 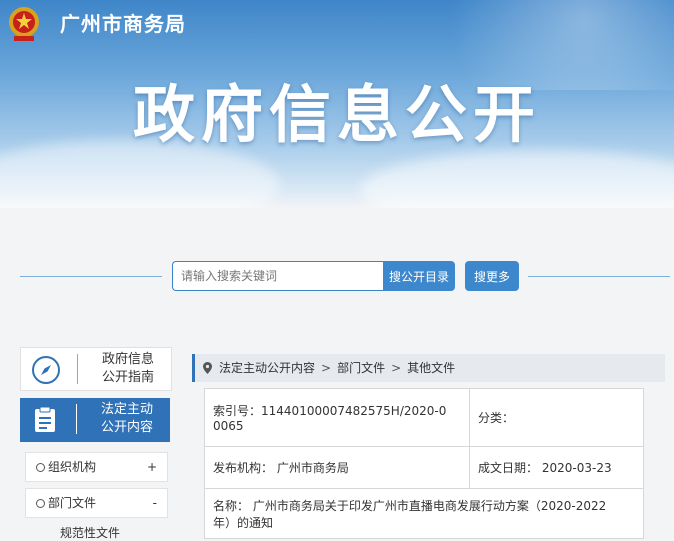 What do you see at coordinates (123, 22) in the screenshot?
I see `site-name: 广州市商务局` at bounding box center [123, 22].